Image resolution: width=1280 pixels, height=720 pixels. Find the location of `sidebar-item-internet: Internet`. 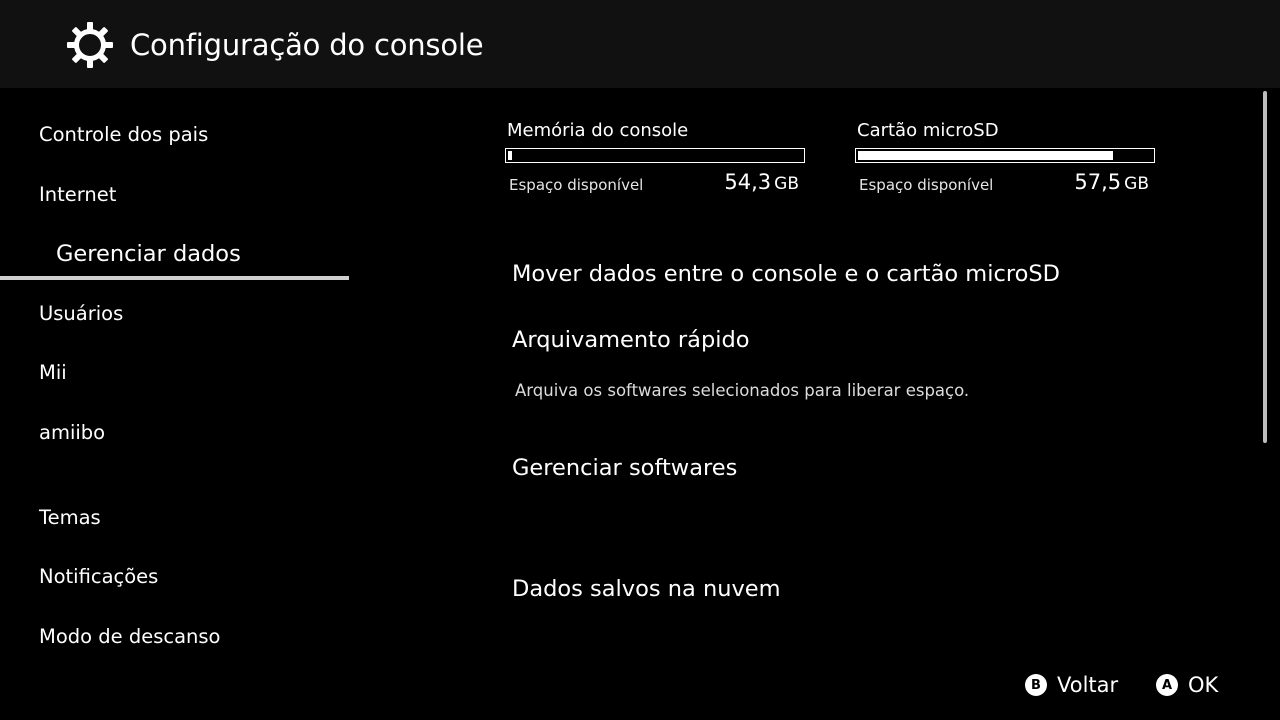

sidebar-item-internet: Internet is located at coordinates (77, 195).